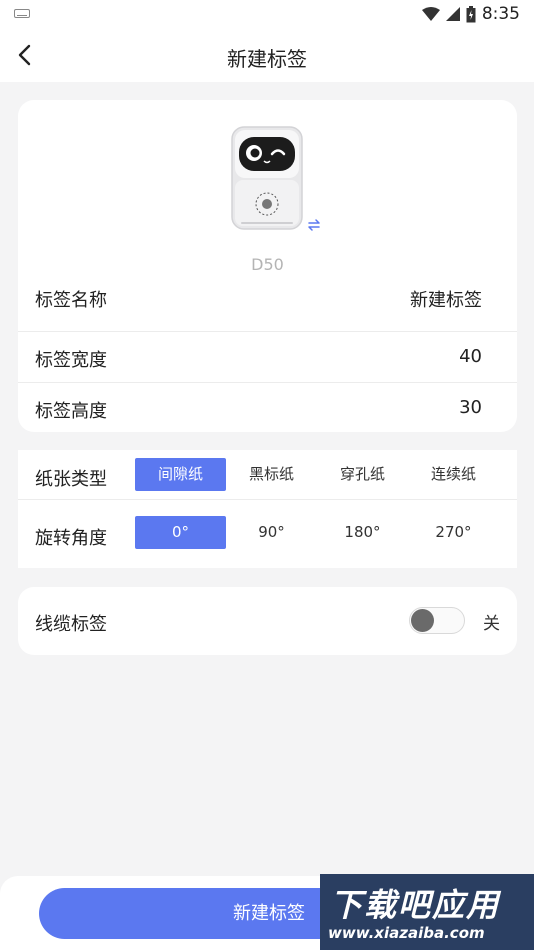 The image size is (534, 950). Describe the element at coordinates (437, 620) in the screenshot. I see `cable-label-toggle` at that location.